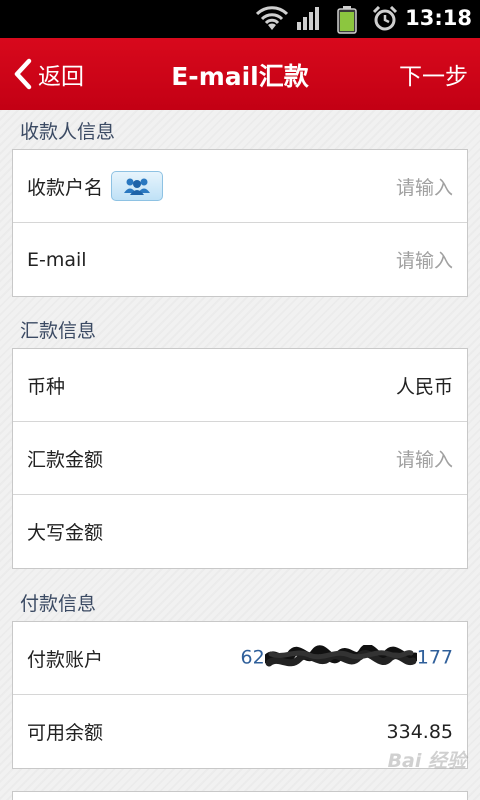 The width and height of the screenshot is (480, 800). What do you see at coordinates (426, 761) in the screenshot?
I see `watermark: Bai 经验` at bounding box center [426, 761].